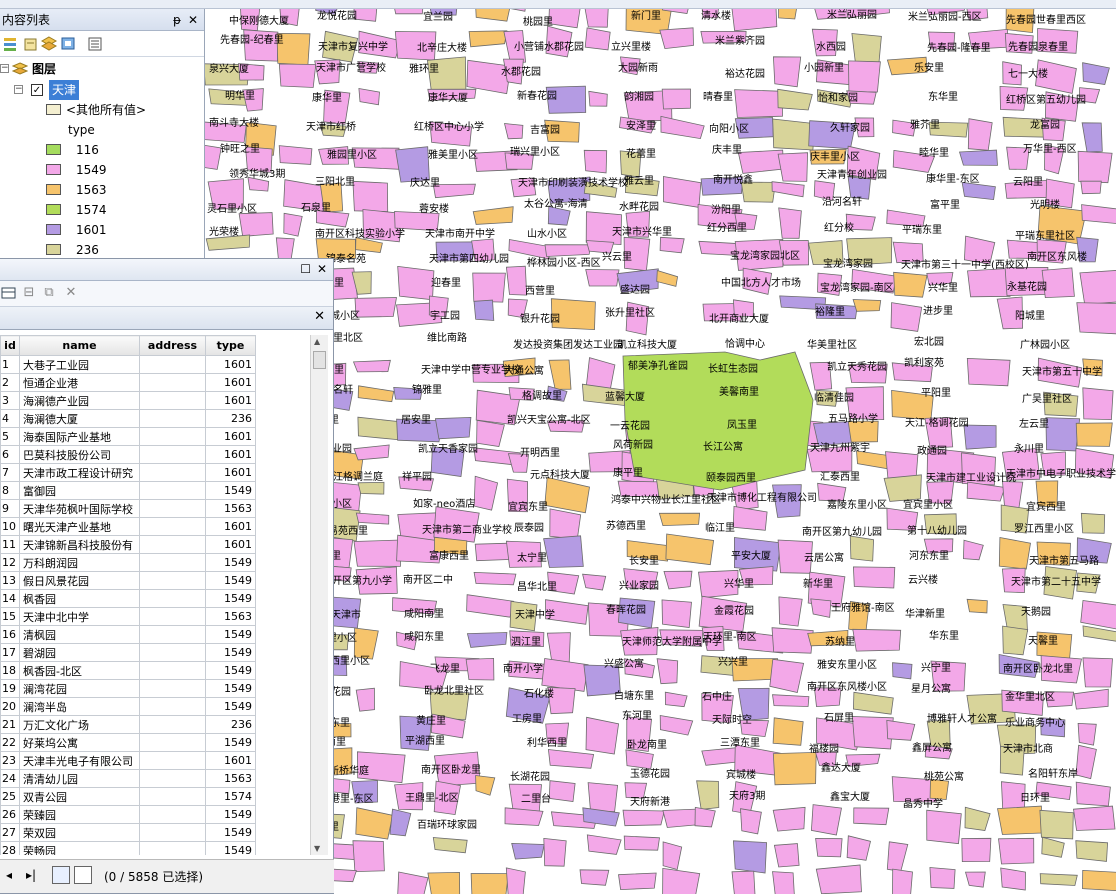 The height and width of the screenshot is (894, 1116). What do you see at coordinates (79, 526) in the screenshot?
I see `cell-name: 曙光天津产业基地` at bounding box center [79, 526].